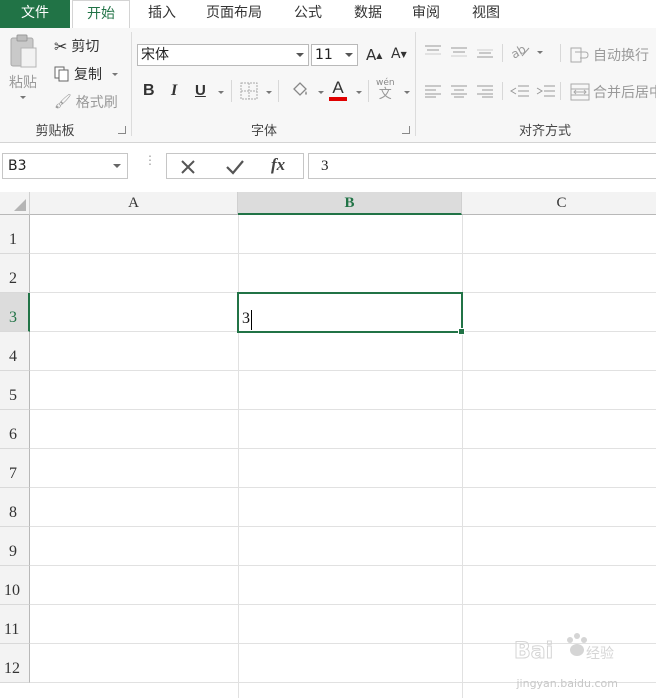  I want to click on row-header-1: 1, so click(15, 234).